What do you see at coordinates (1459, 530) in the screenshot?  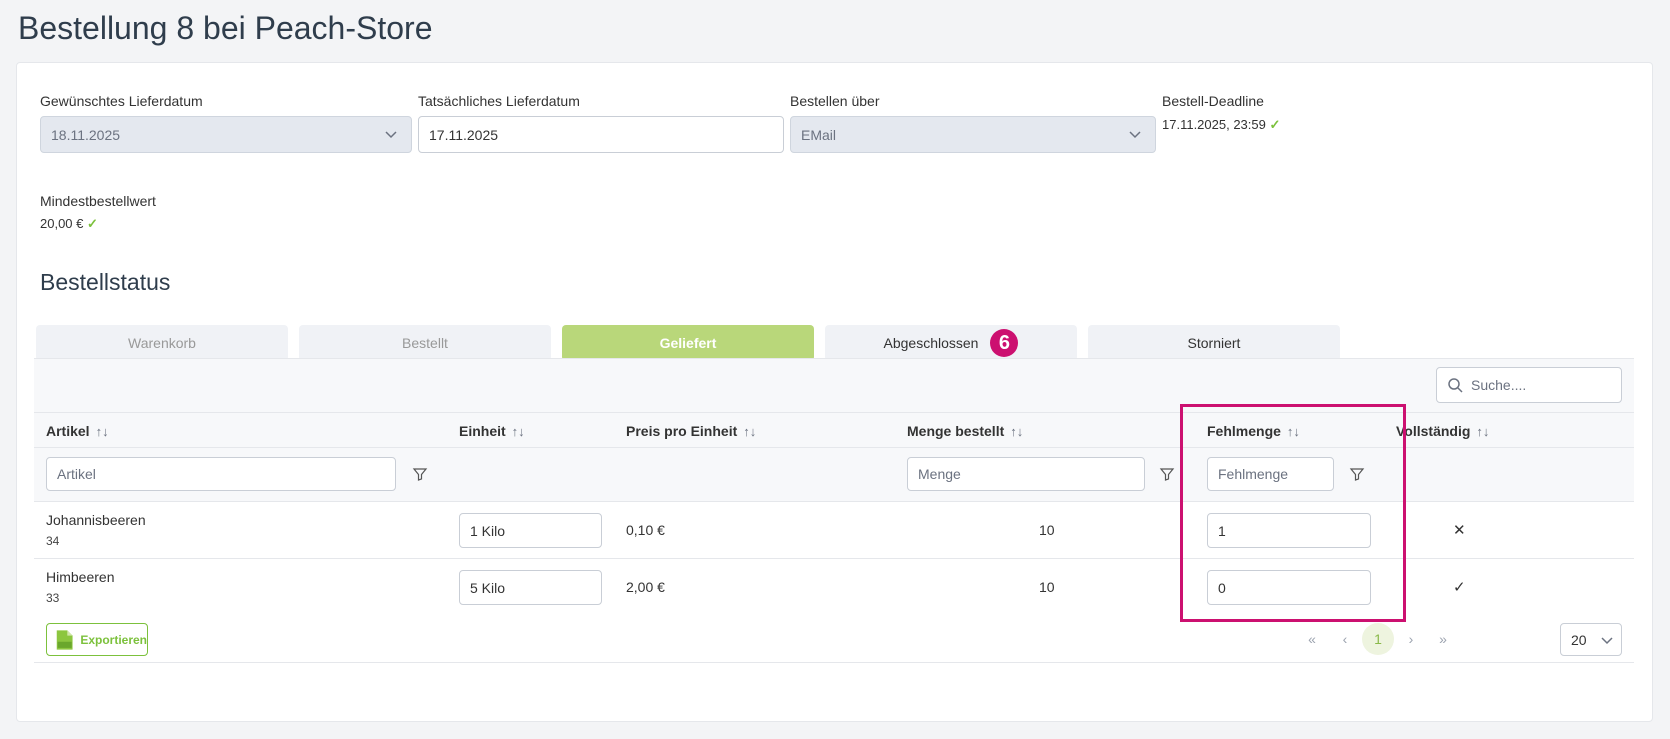 I see `close-icon: ✕` at bounding box center [1459, 530].